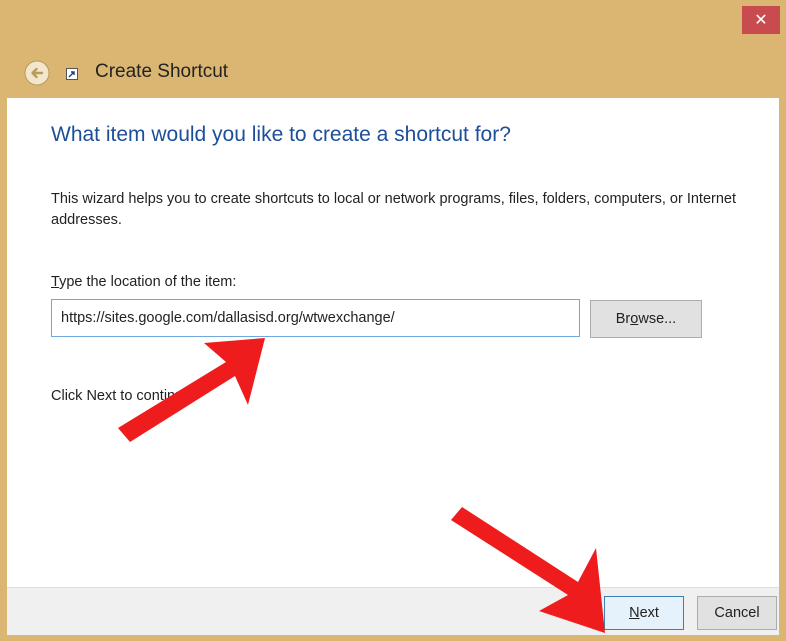 The height and width of the screenshot is (641, 786). Describe the element at coordinates (55, 282) in the screenshot. I see `location-label-mnemonic: T` at that location.